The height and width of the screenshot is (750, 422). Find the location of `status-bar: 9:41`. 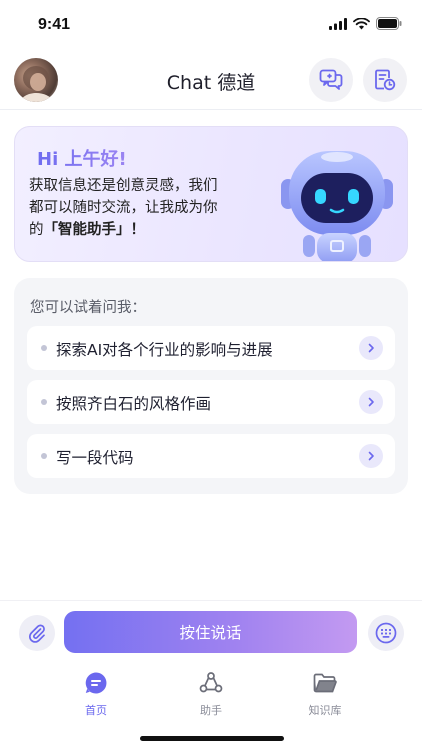

status-bar: 9:41 is located at coordinates (211, 25).